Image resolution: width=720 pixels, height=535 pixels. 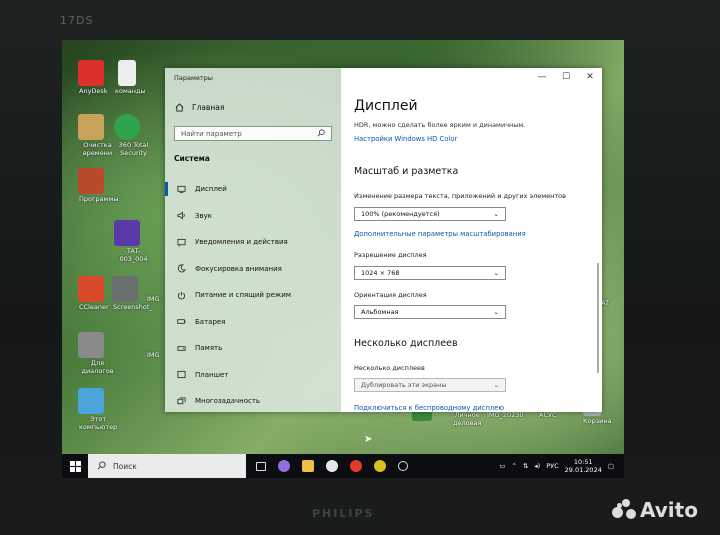 I want to click on minimize-icon: —, so click(x=542, y=77).